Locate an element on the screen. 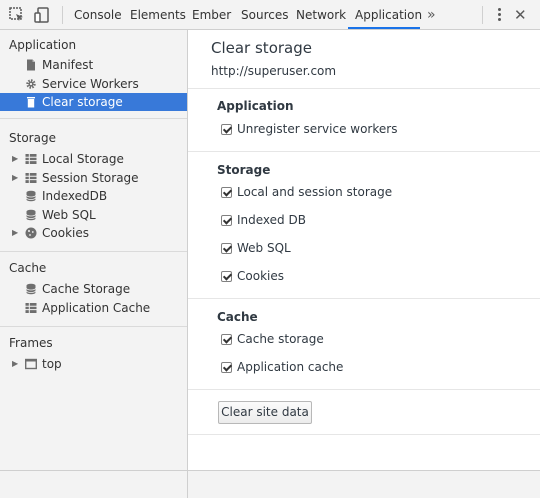  sidebar-item-local-storage: ▶ Local Storage is located at coordinates (93, 159).